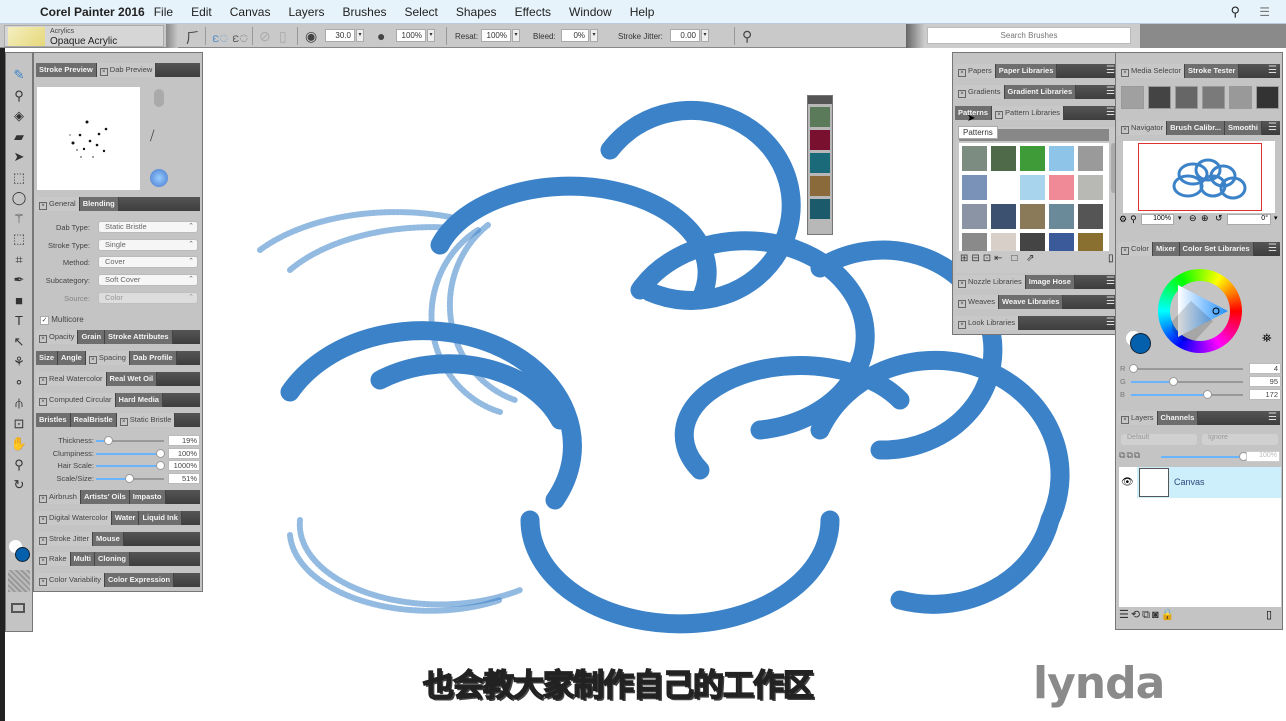 The height and width of the screenshot is (721, 1286). Describe the element at coordinates (1180, 218) in the screenshot. I see `zoom-dropdown: ▾` at that location.